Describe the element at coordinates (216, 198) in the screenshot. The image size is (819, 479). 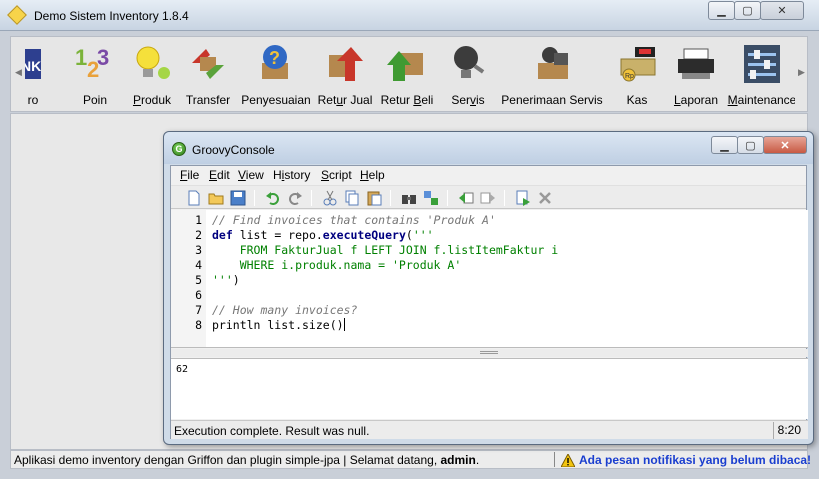
I see `open-folder-icon` at that location.